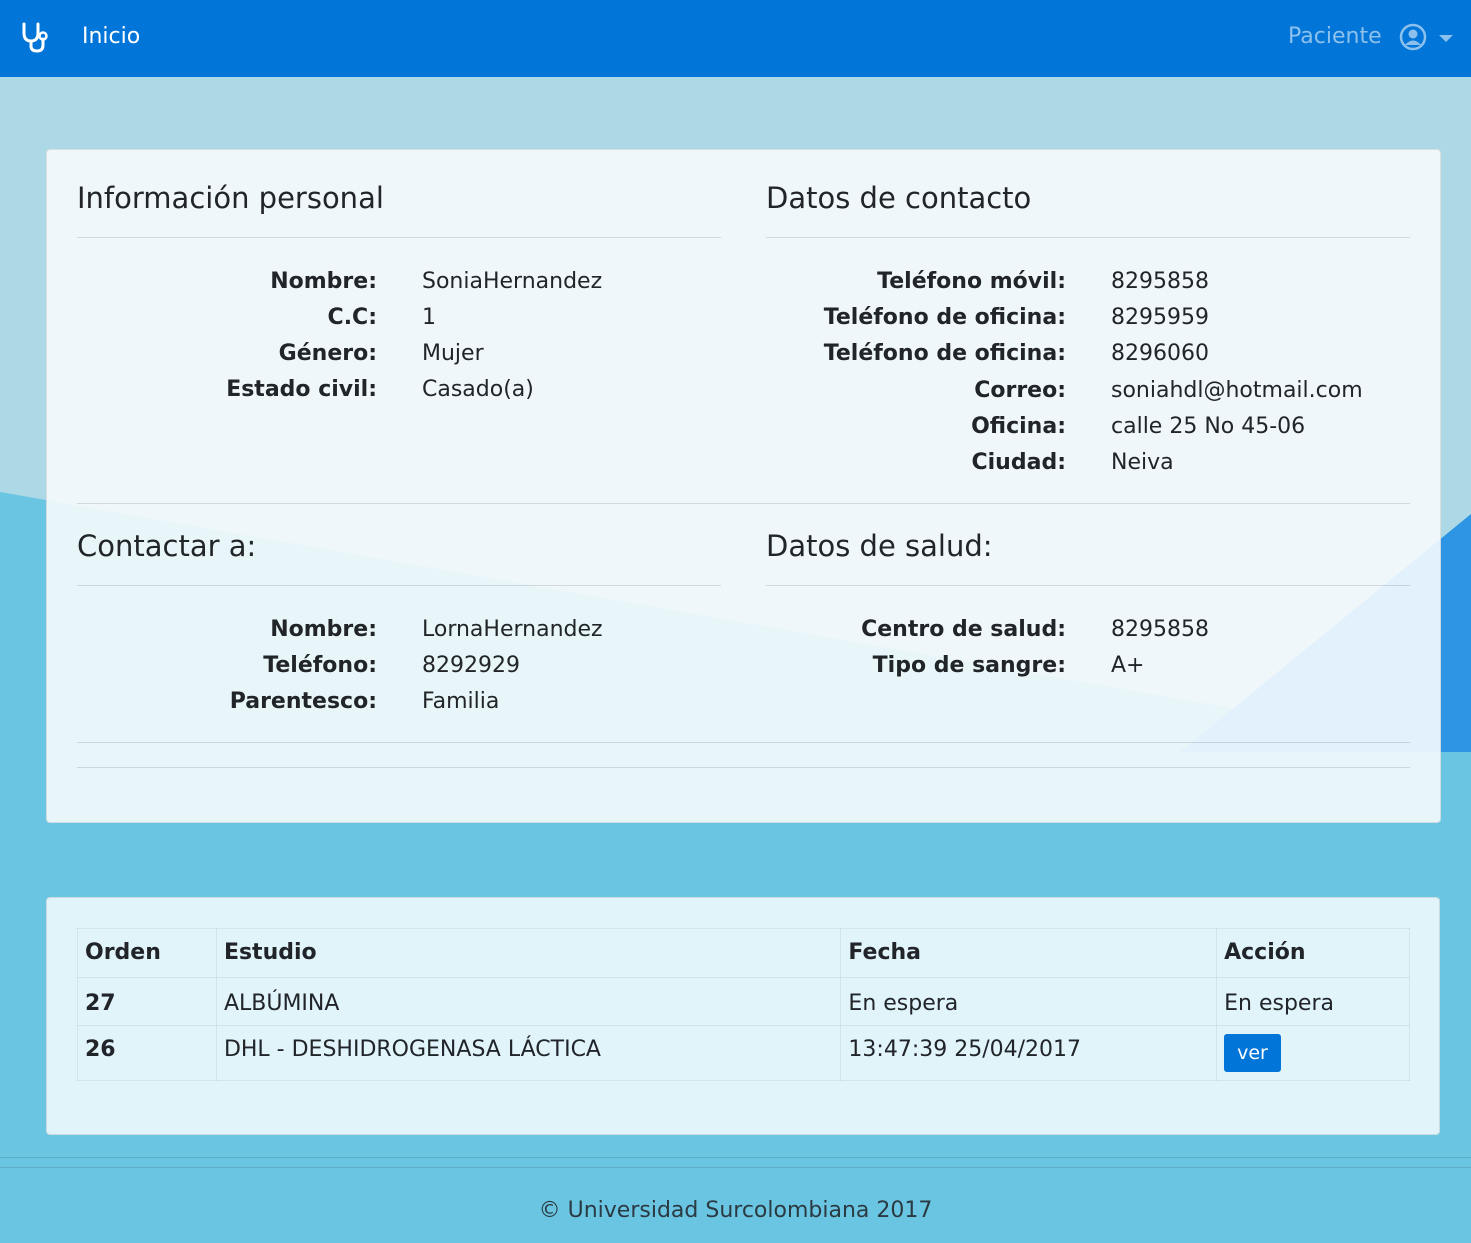 The width and height of the screenshot is (1471, 1243). What do you see at coordinates (1088, 666) in the screenshot?
I see `field-row: Tipo de sangre: A+` at bounding box center [1088, 666].